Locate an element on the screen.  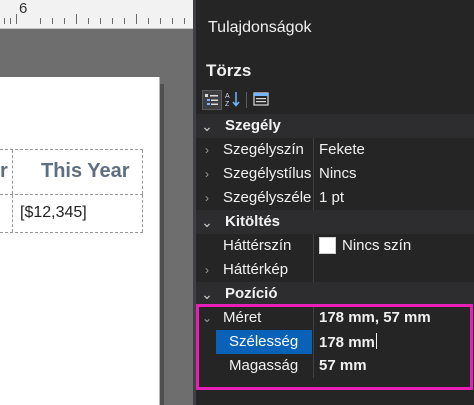
selected-object-name: Törzs is located at coordinates (229, 70).